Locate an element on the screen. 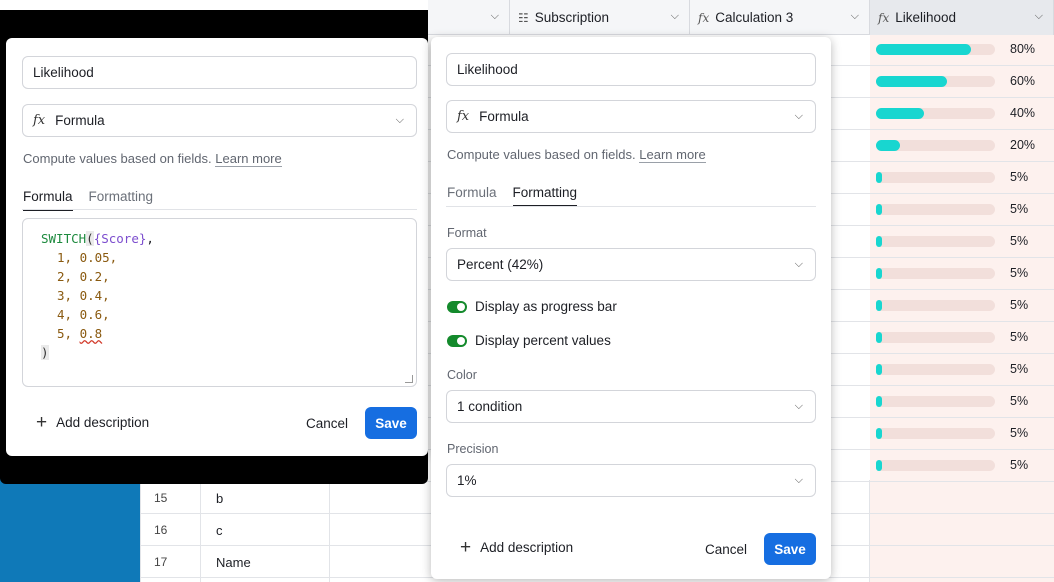  row-number: 17 is located at coordinates (161, 562).